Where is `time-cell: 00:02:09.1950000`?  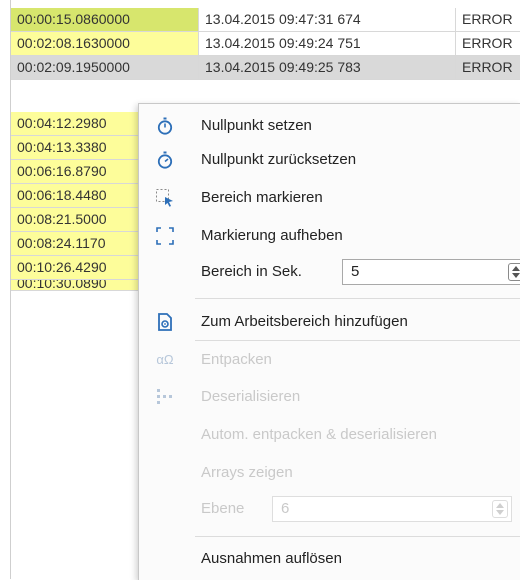 time-cell: 00:02:09.1950000 is located at coordinates (104, 67).